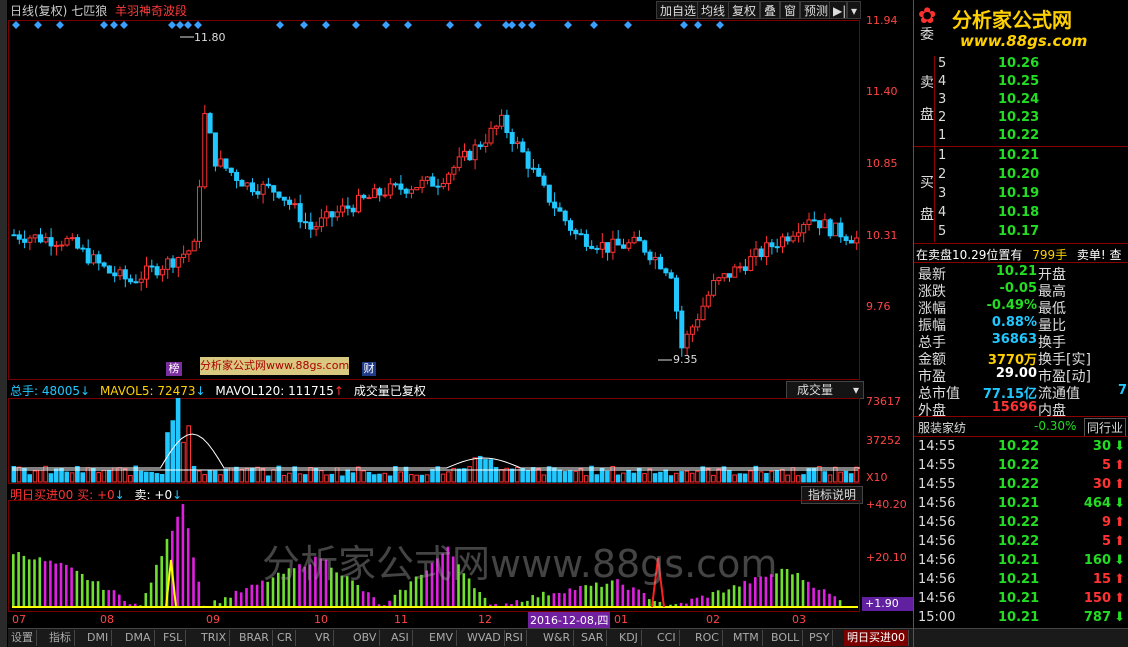  I want to click on indicator-tab: SAR, so click(593, 638).